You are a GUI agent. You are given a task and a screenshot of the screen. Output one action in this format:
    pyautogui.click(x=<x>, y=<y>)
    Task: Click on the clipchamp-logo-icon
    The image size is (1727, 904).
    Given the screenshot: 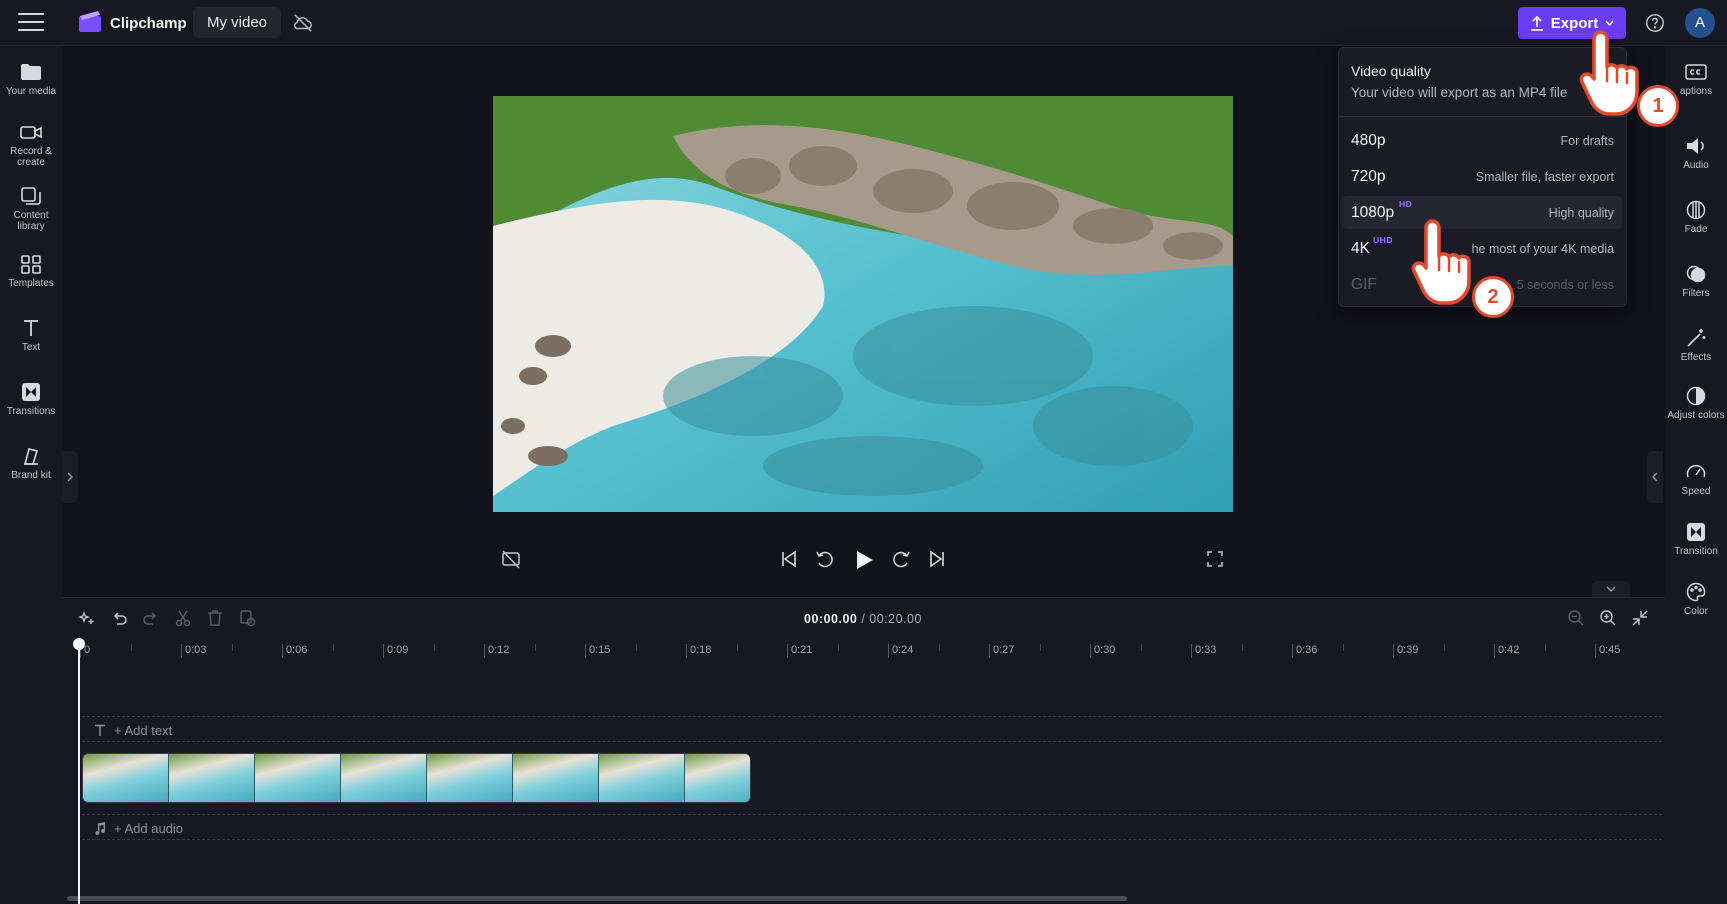 What is the action you would take?
    pyautogui.click(x=90, y=21)
    